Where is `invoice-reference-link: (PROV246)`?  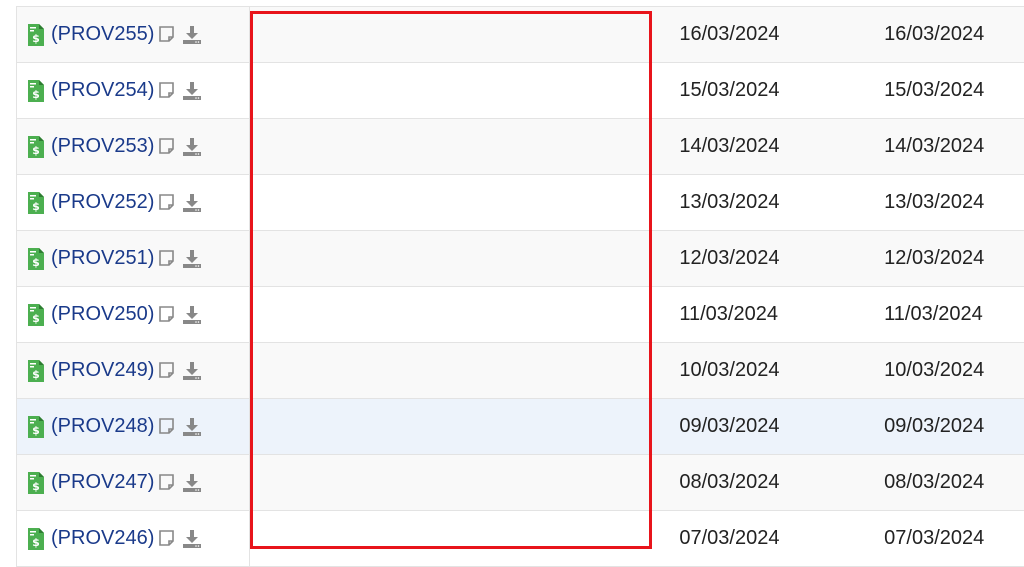
invoice-reference-link: (PROV246) is located at coordinates (102, 538).